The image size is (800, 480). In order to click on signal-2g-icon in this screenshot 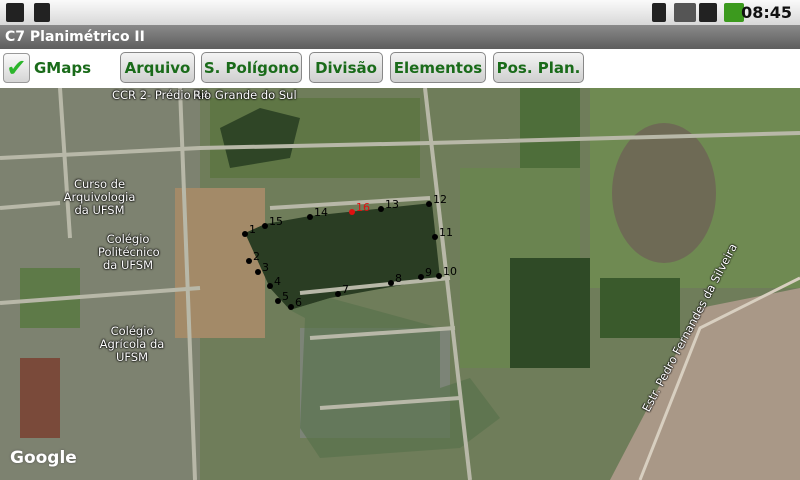, I will do `click(708, 12)`.